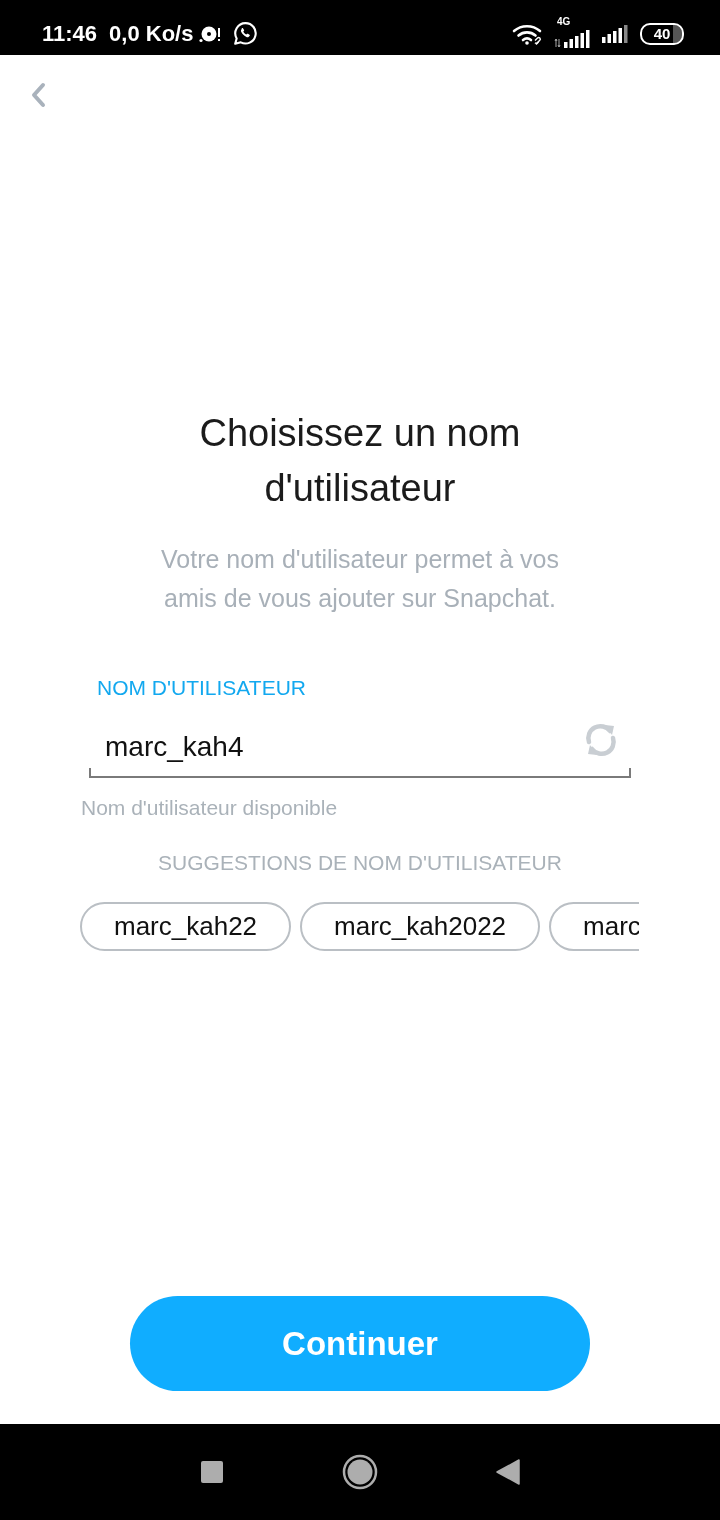  Describe the element at coordinates (70, 33) in the screenshot. I see `clock: 11:46` at that location.